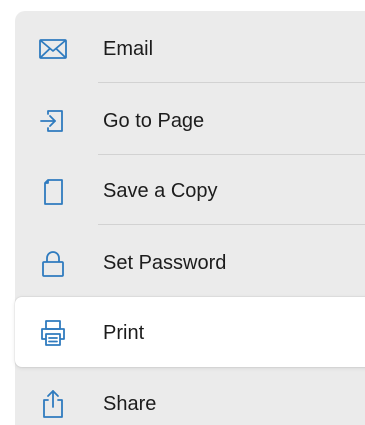 This screenshot has height=425, width=365. Describe the element at coordinates (53, 404) in the screenshot. I see `share-icon` at that location.